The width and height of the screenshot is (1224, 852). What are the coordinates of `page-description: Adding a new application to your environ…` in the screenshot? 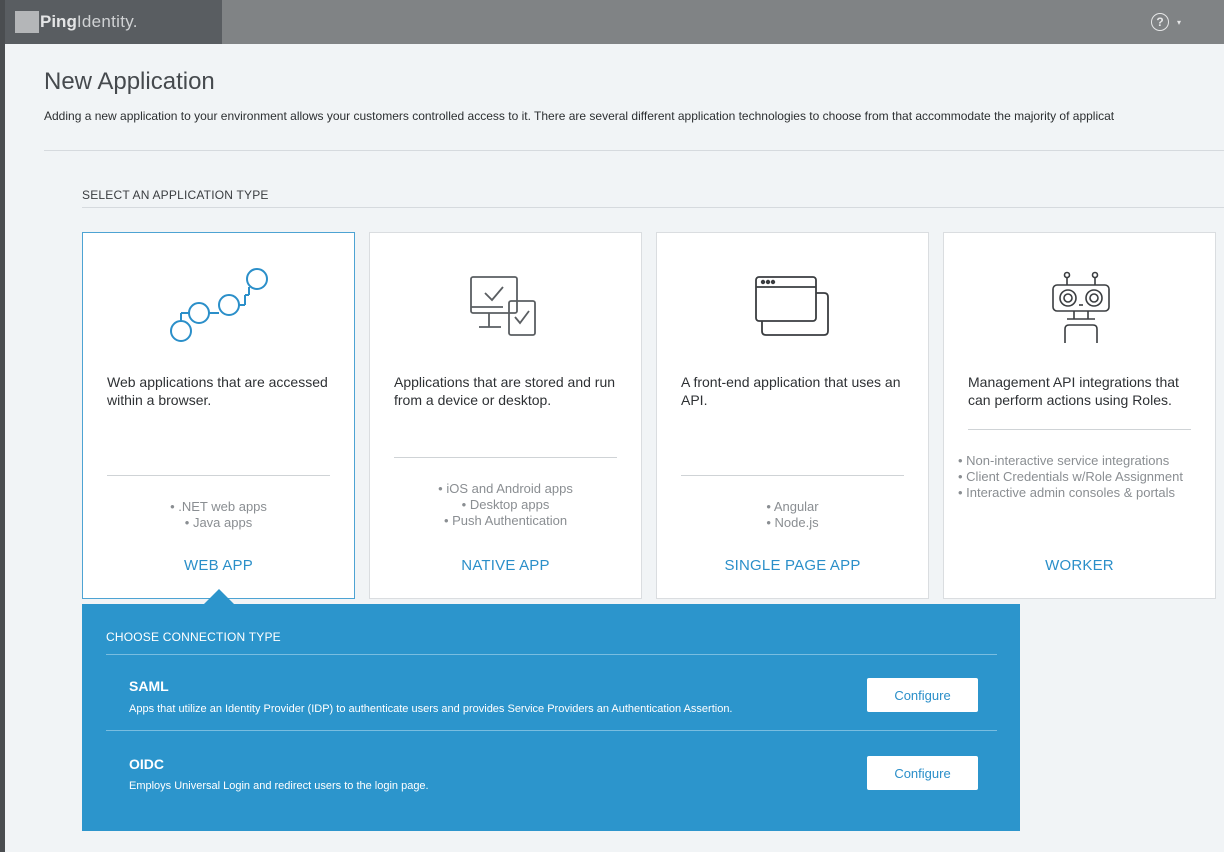 It's located at (579, 116).